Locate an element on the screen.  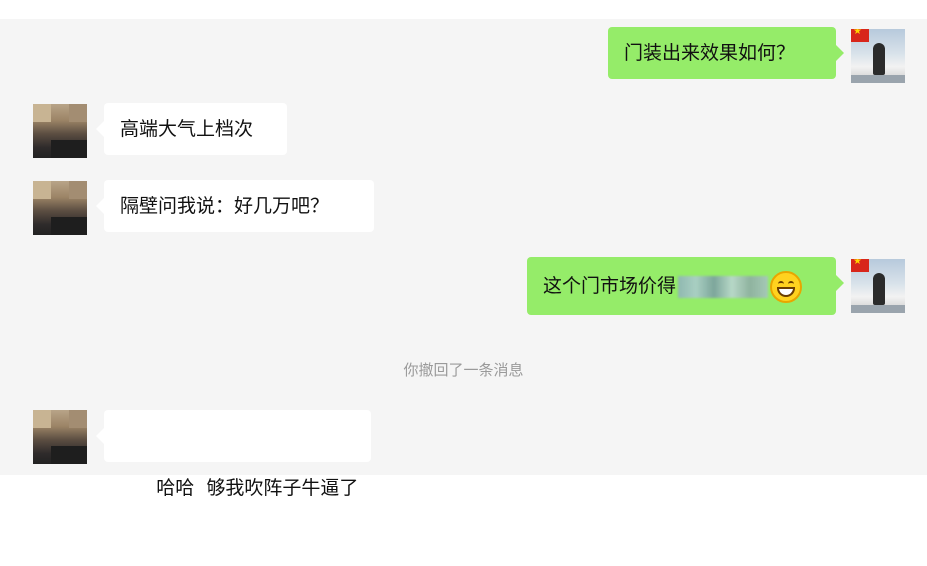
message-bubble: 隔壁问我说：好几万吧？ is located at coordinates (235, 206).